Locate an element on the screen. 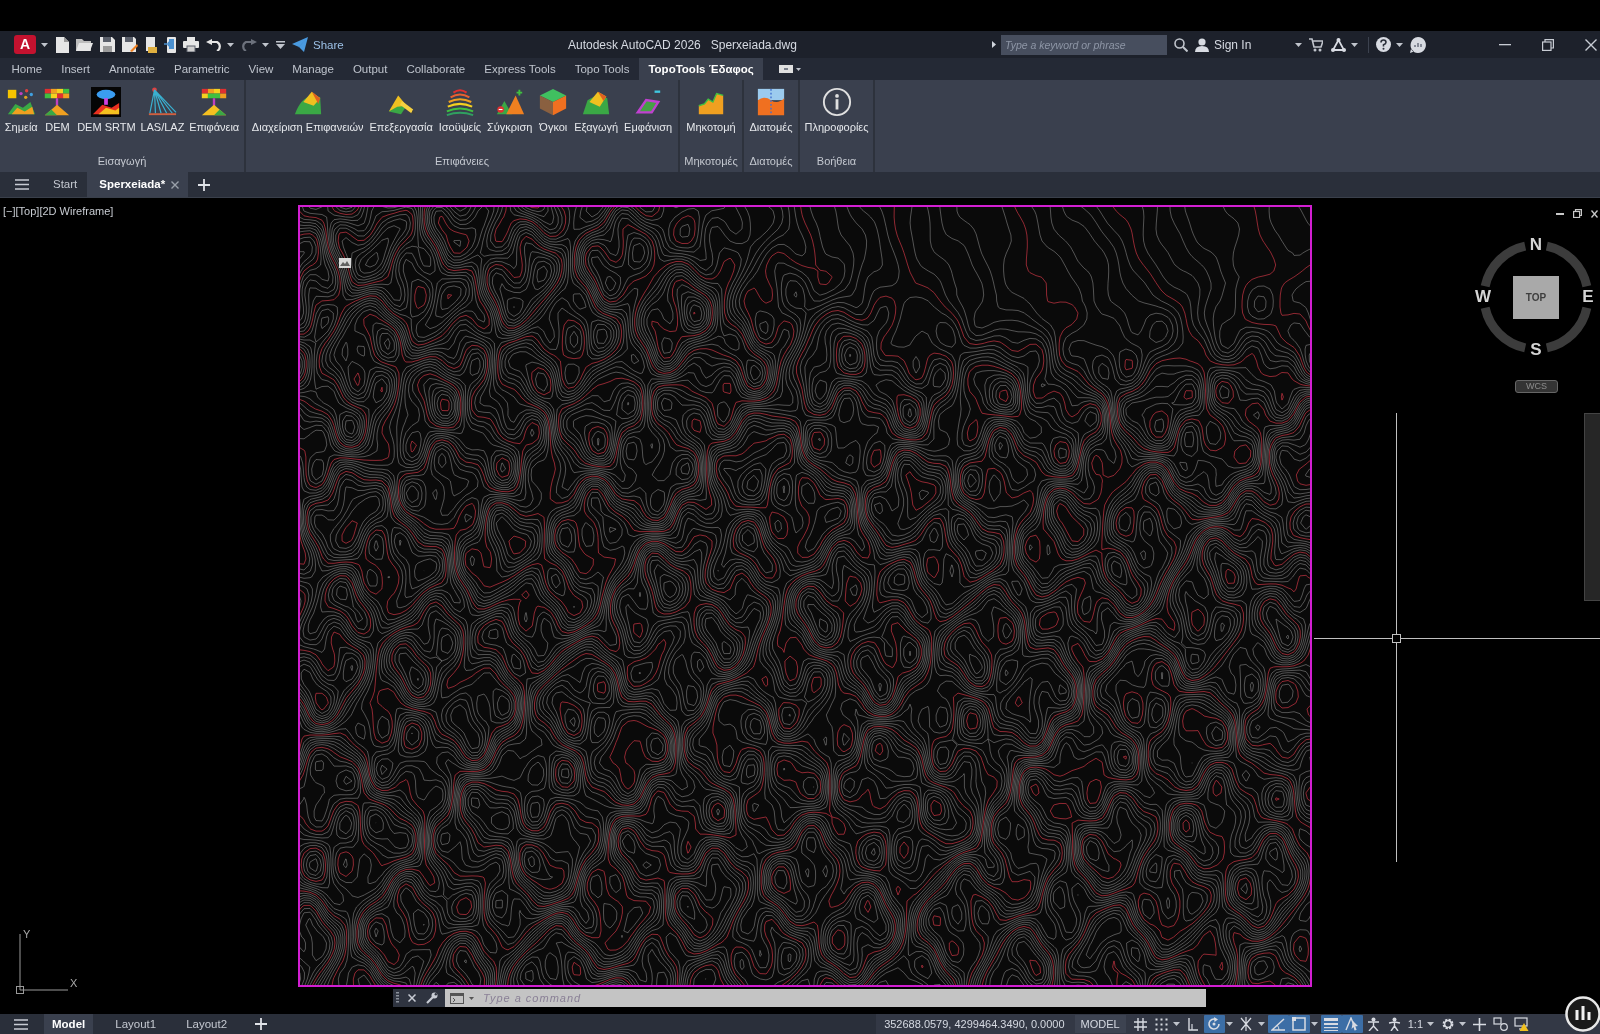  sign-in-button: Sign In is located at coordinates (1233, 44).